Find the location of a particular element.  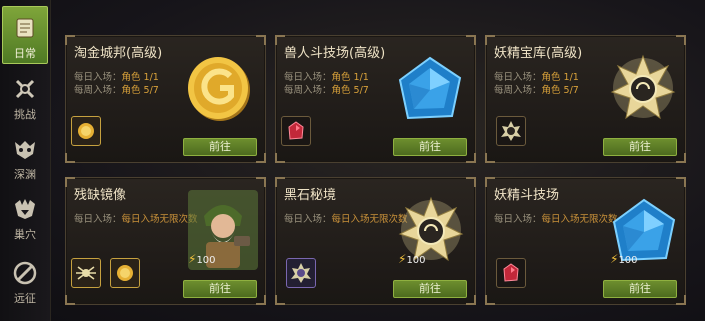

dungeon-card-gold-city: 淘金城邦(高级) 每日入场：角色 1/1 每周入场：角色 5/7 前往 is located at coordinates (165, 99).